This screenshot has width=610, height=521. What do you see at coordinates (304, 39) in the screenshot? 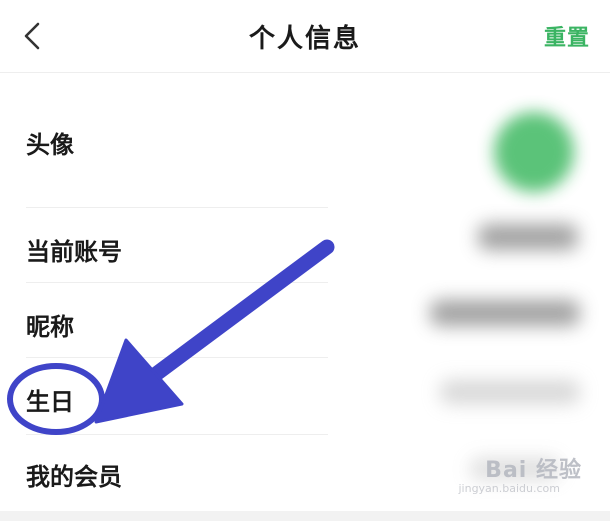
I see `page-title: 个人信息` at bounding box center [304, 39].